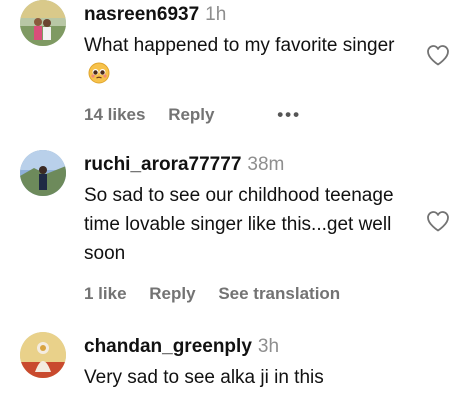 The height and width of the screenshot is (400, 466). What do you see at coordinates (239, 45) in the screenshot?
I see `comment-text-content: What happened to my favorite singer` at bounding box center [239, 45].